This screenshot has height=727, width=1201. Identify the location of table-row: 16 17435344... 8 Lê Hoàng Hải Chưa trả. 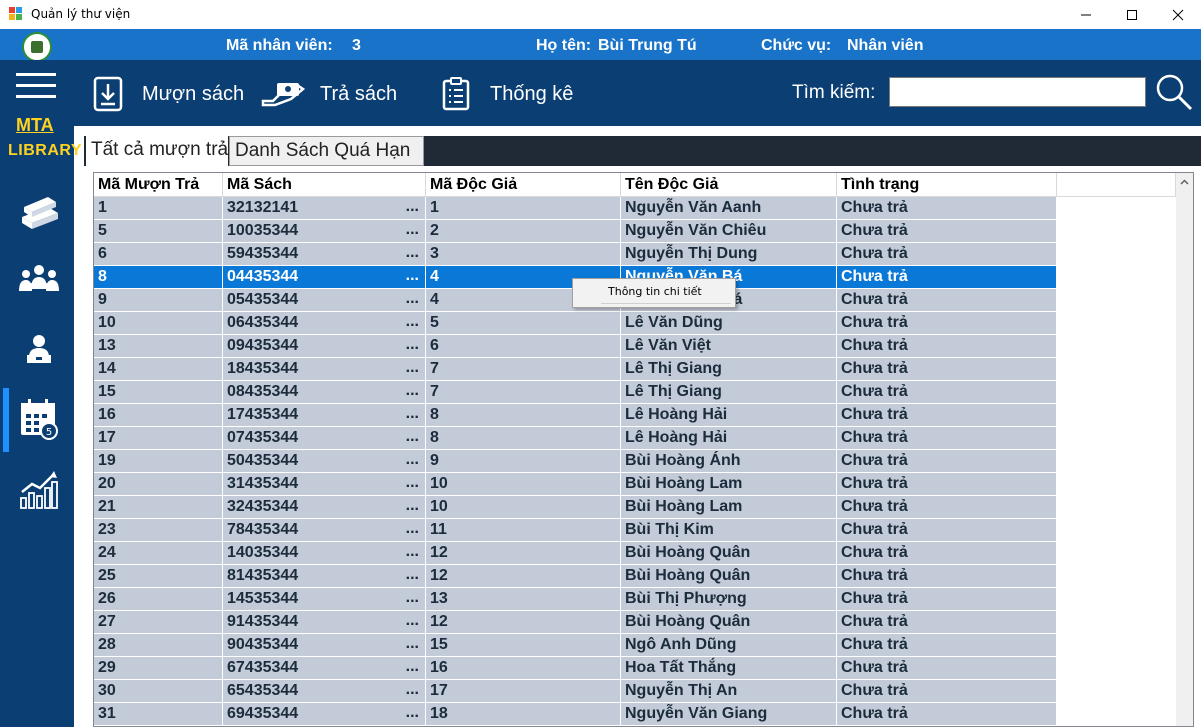
(635, 415).